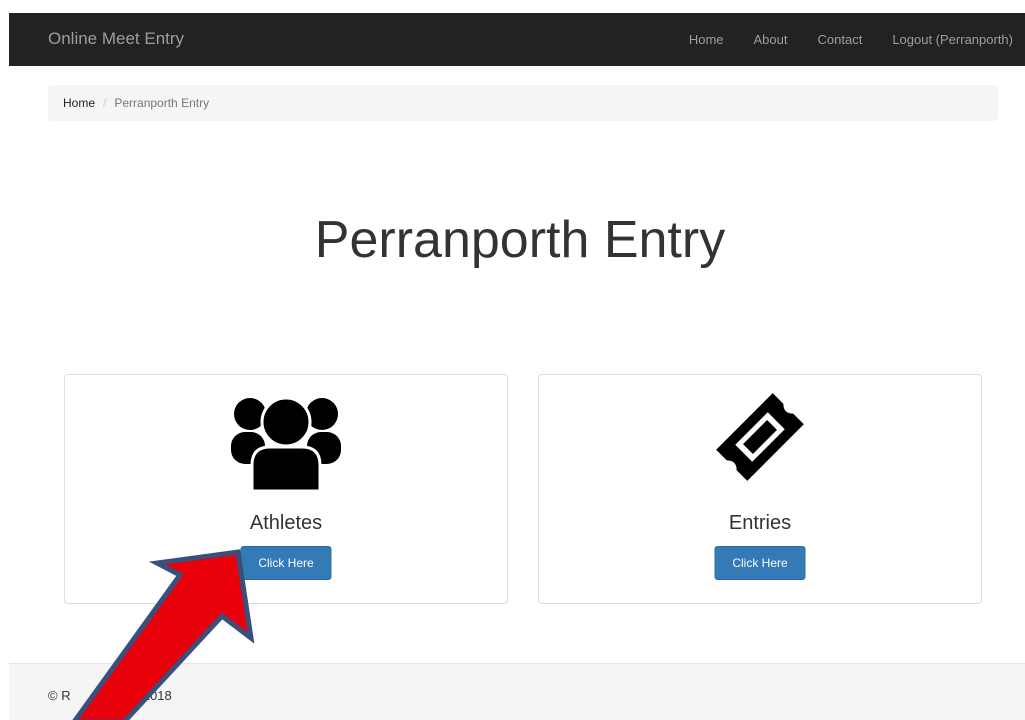 Image resolution: width=1025 pixels, height=720 pixels. I want to click on athletes-label: Athletes, so click(286, 523).